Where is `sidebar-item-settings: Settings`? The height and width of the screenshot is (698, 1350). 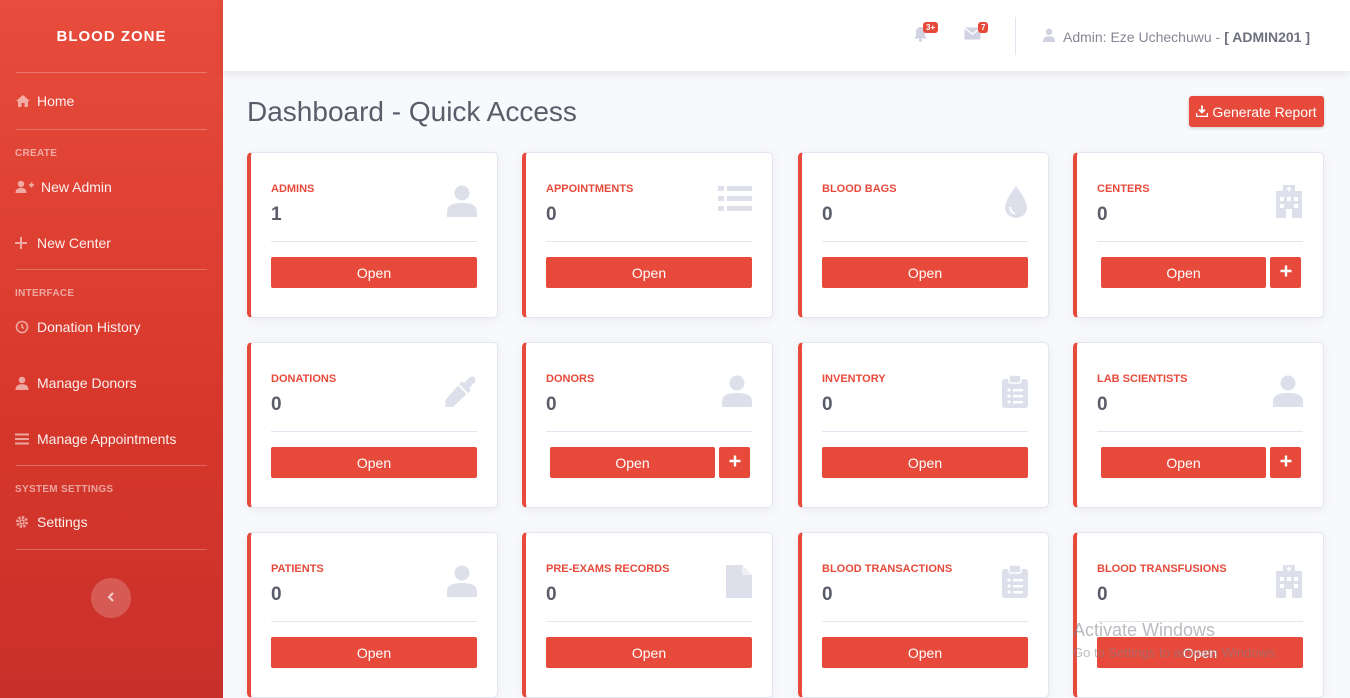 sidebar-item-settings: Settings is located at coordinates (111, 522).